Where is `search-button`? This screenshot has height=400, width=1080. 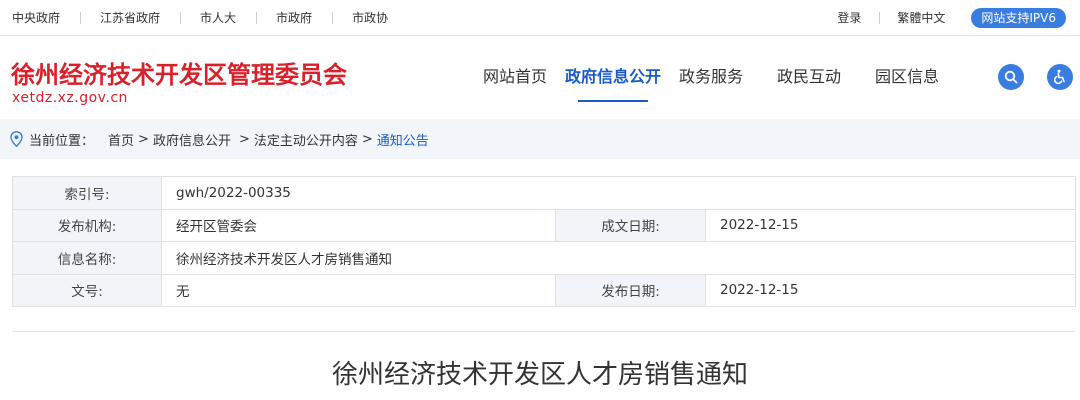 search-button is located at coordinates (1011, 77).